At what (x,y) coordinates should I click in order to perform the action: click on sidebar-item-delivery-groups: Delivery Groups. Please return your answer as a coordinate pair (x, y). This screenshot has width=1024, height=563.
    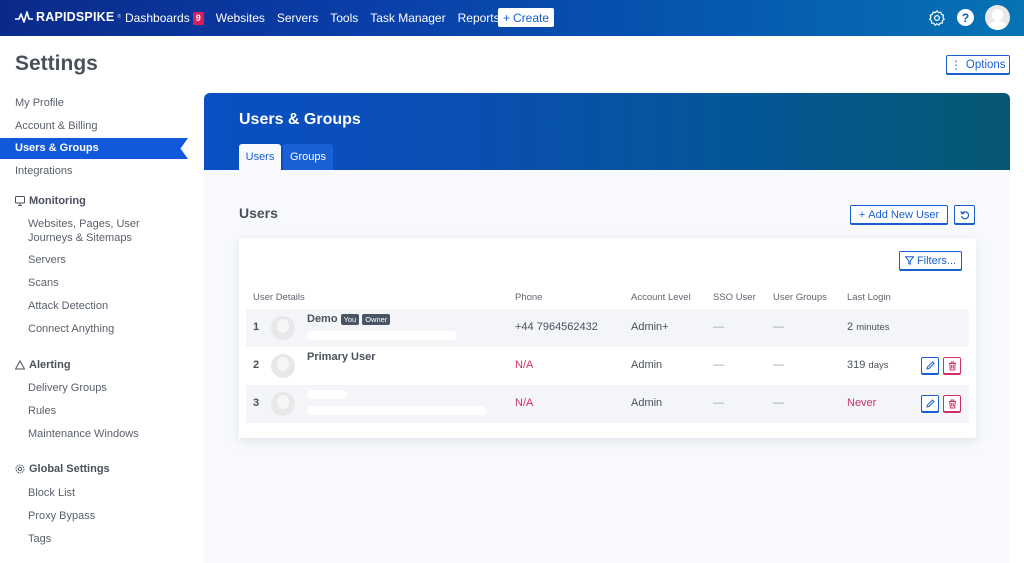
    Looking at the image, I should click on (67, 388).